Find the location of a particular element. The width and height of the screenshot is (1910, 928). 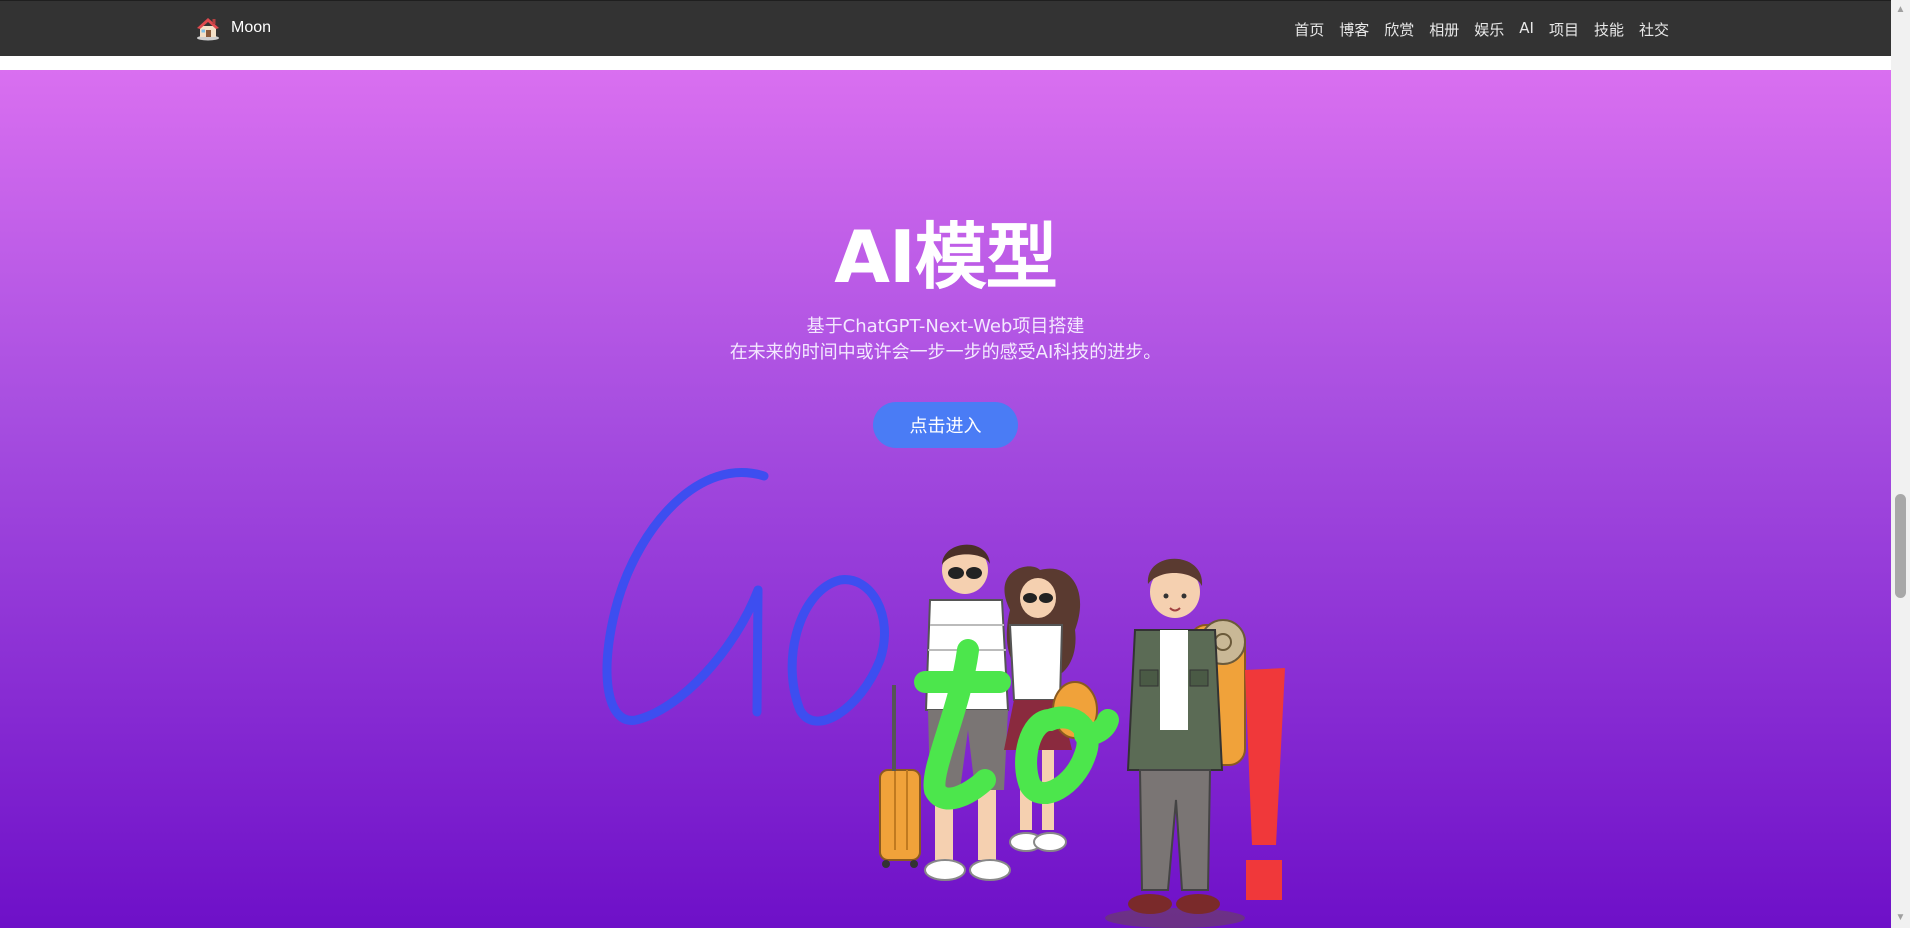

nav-menu: 首页 博客 欣赏 相册 娱乐 AI 项目 技能 社交 is located at coordinates (1481, 29).